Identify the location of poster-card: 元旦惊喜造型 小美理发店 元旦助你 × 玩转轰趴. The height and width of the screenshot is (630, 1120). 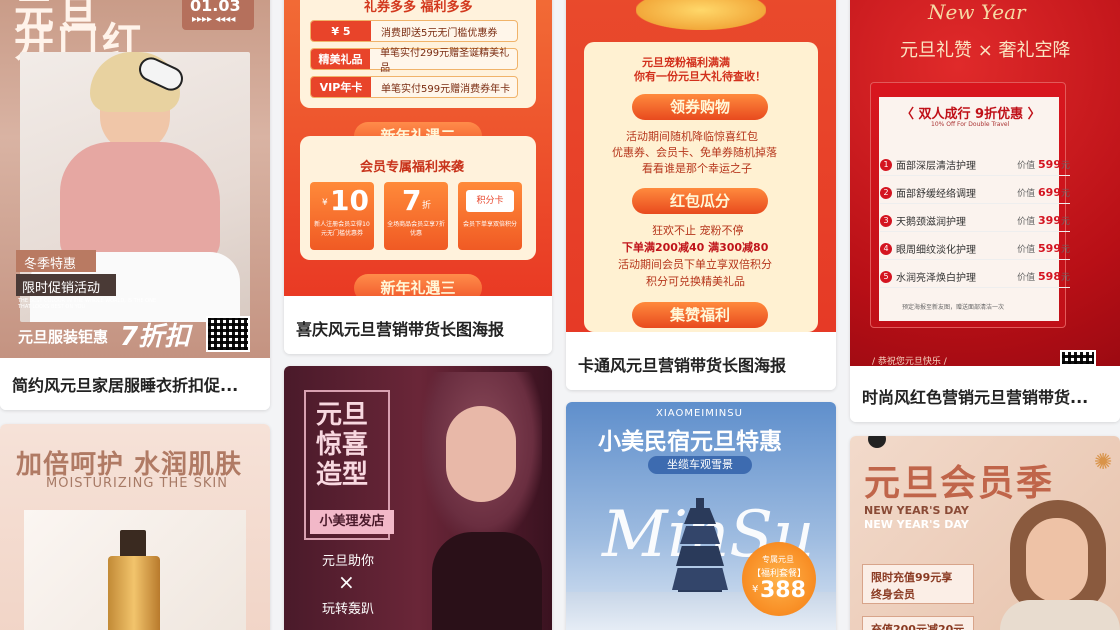
(418, 498).